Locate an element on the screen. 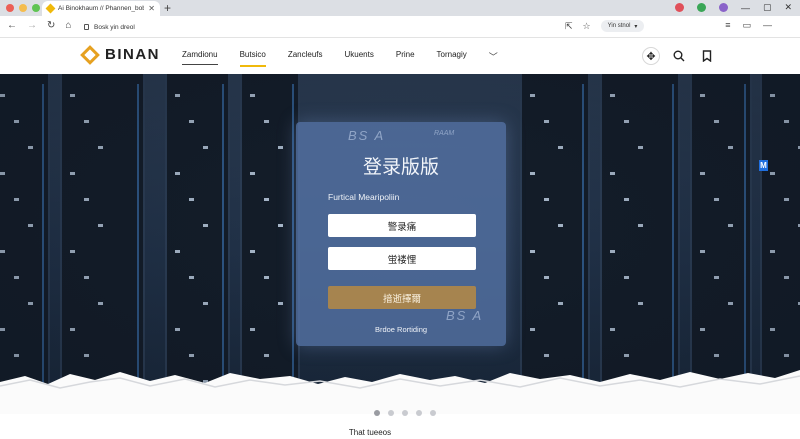 Image resolution: width=800 pixels, height=439 pixels. menu-lines-icon: ≡ is located at coordinates (727, 25).